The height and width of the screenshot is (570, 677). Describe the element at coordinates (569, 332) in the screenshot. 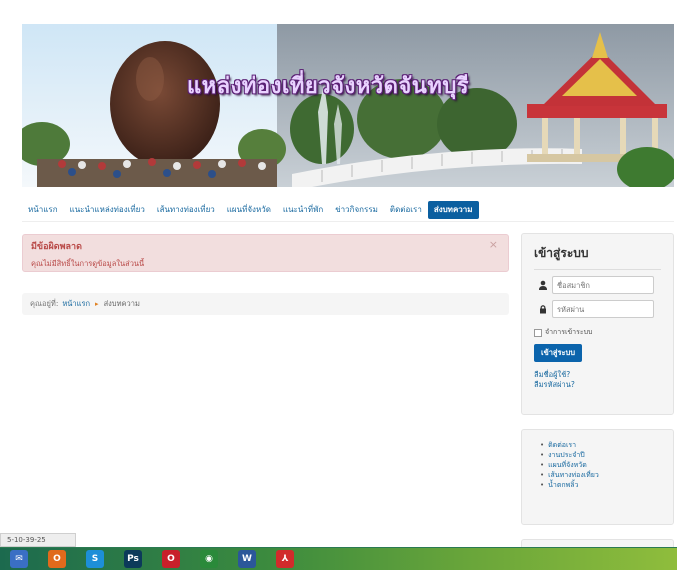

I see `remember-label: จำการเข้าระบบ` at that location.